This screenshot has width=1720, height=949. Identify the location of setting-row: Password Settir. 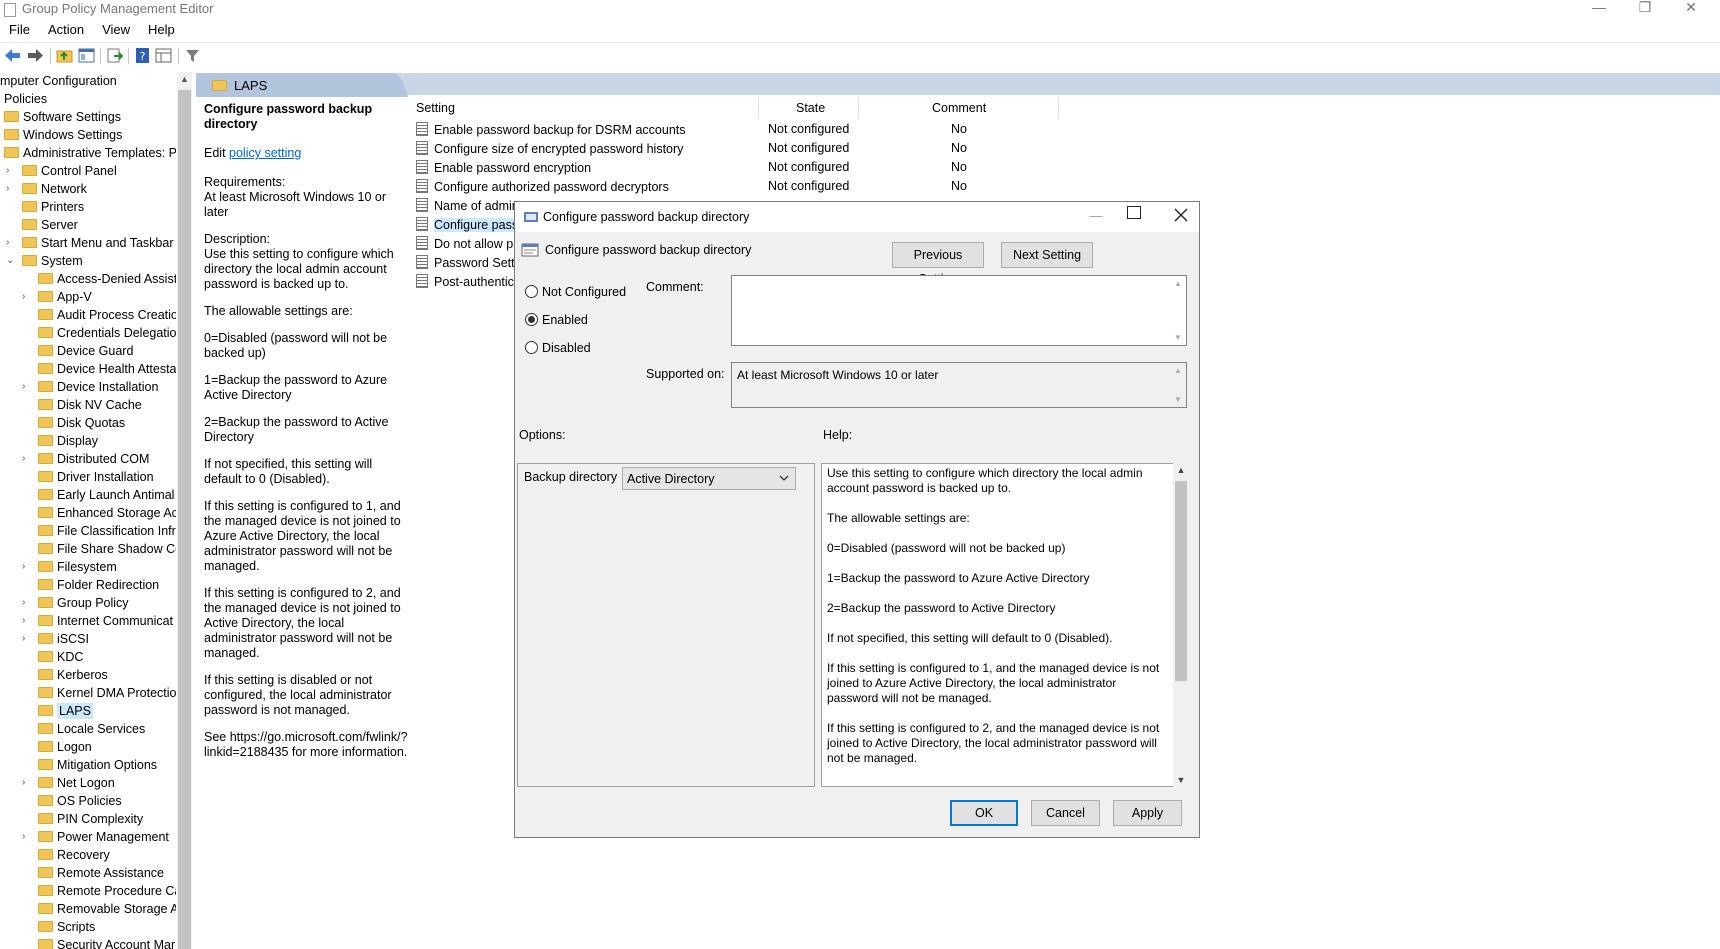
(469, 264).